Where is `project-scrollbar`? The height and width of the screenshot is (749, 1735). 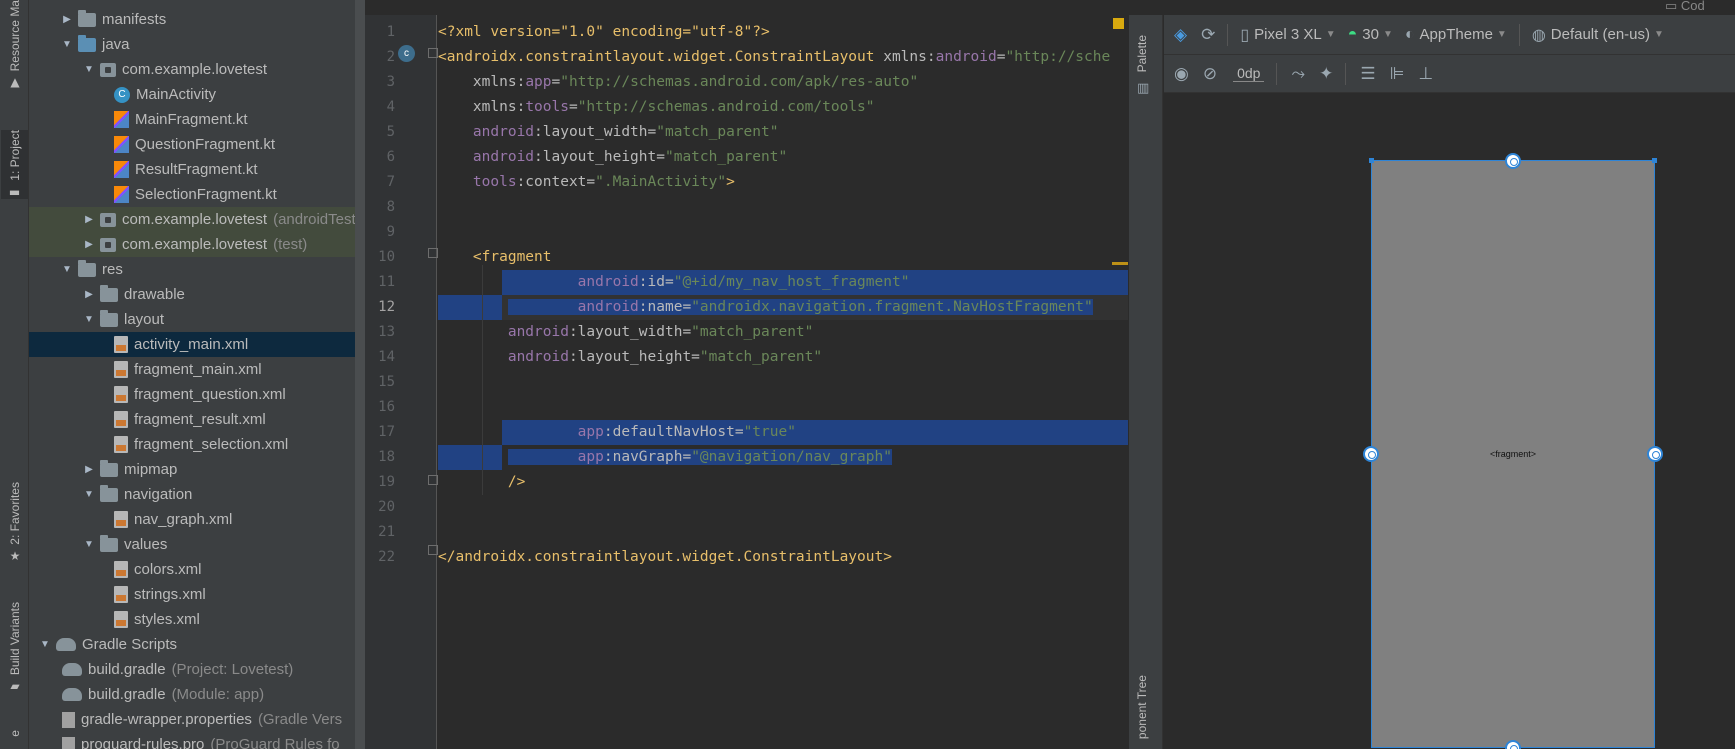 project-scrollbar is located at coordinates (360, 374).